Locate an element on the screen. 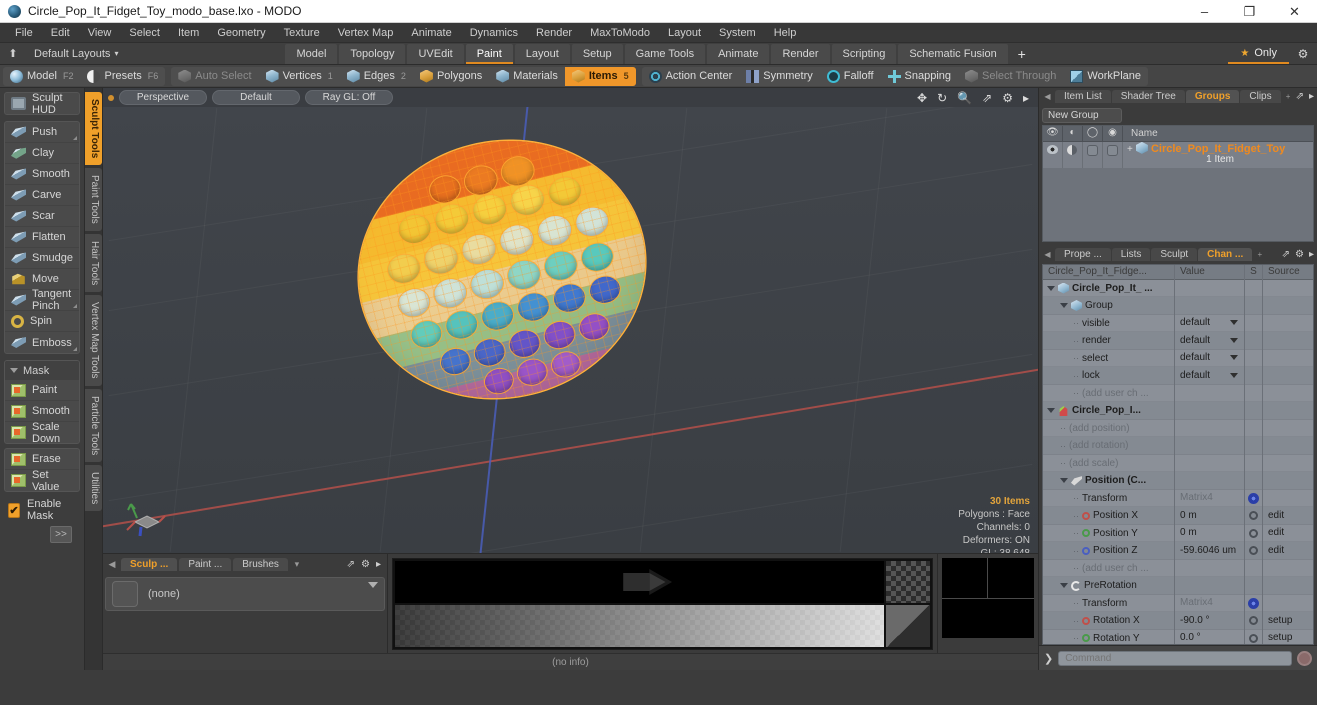 The height and width of the screenshot is (705, 1317). menu-item-edit: Edit is located at coordinates (60, 33).